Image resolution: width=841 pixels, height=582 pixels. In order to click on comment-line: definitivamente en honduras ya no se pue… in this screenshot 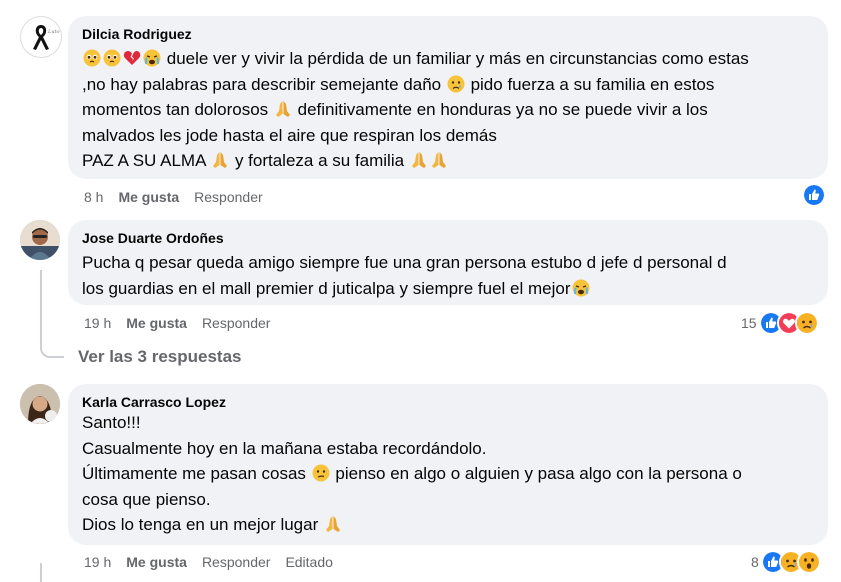, I will do `click(502, 109)`.